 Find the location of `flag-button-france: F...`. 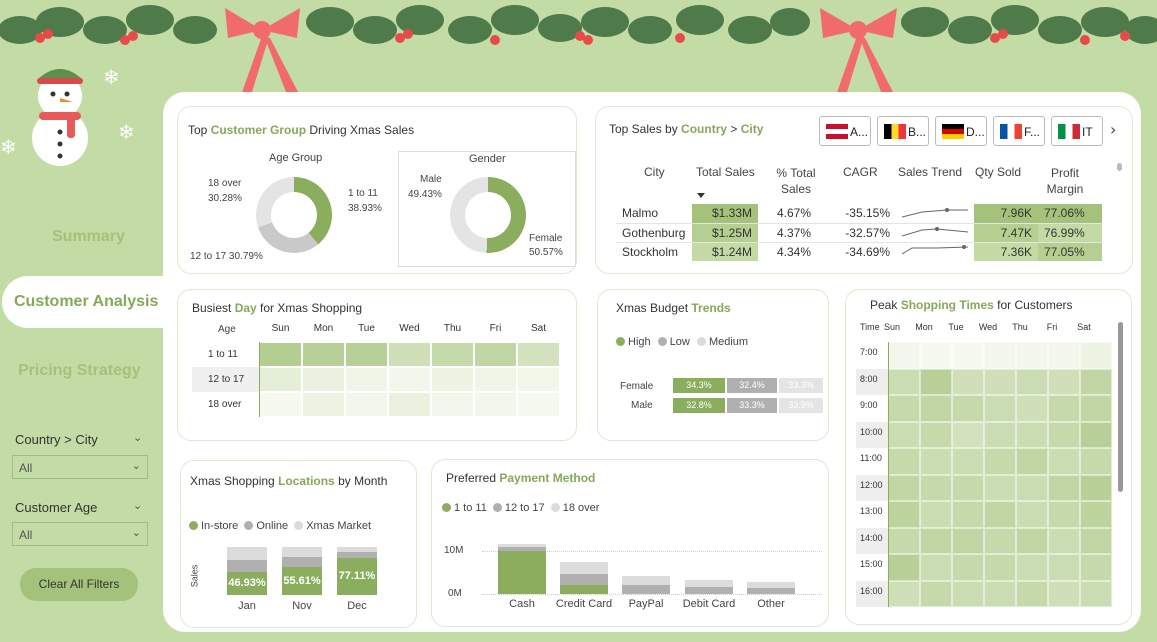

flag-button-france: F... is located at coordinates (1019, 131).